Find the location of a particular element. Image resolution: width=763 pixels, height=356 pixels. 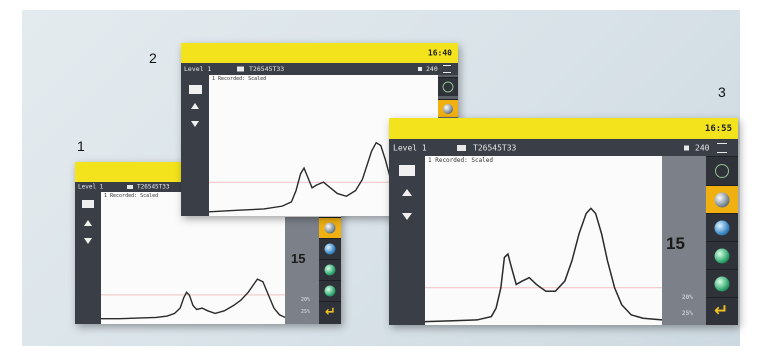

clock: 16:55 is located at coordinates (718, 128).